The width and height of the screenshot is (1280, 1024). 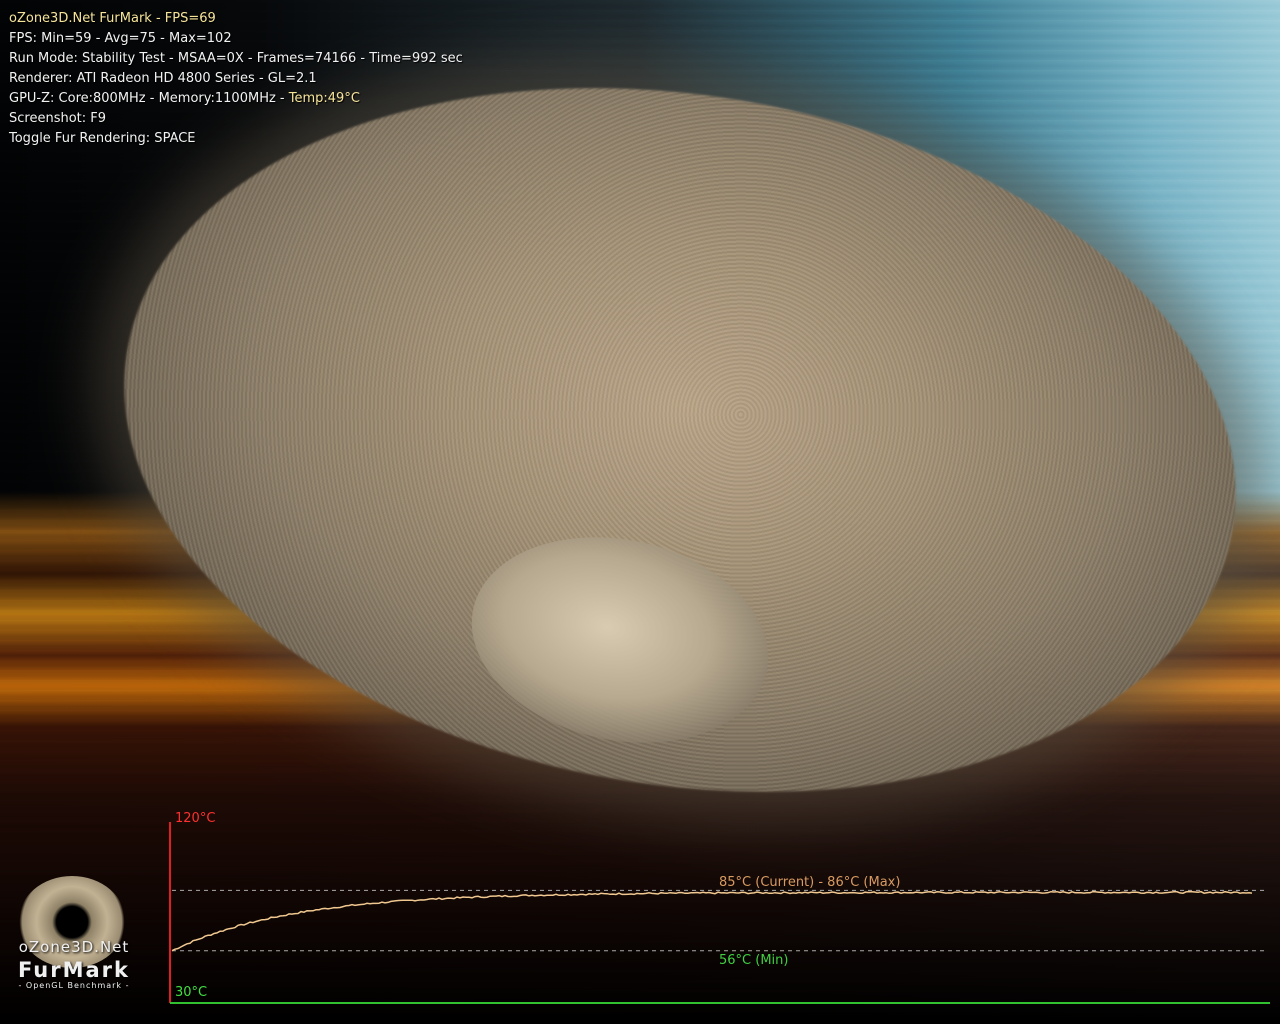 What do you see at coordinates (87, 18) in the screenshot?
I see `hud-app-title: oZone3D.Net FurMark -` at bounding box center [87, 18].